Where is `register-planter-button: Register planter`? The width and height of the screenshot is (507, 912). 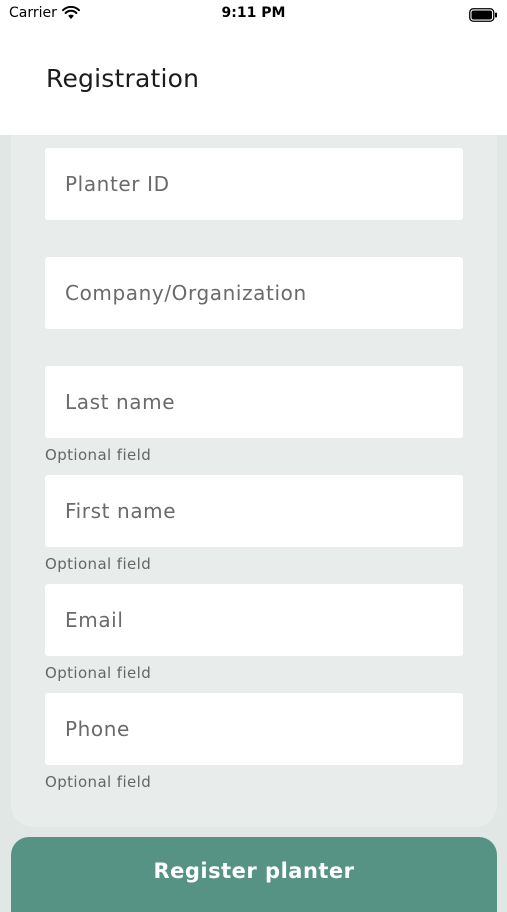
register-planter-button: Register planter is located at coordinates (254, 874).